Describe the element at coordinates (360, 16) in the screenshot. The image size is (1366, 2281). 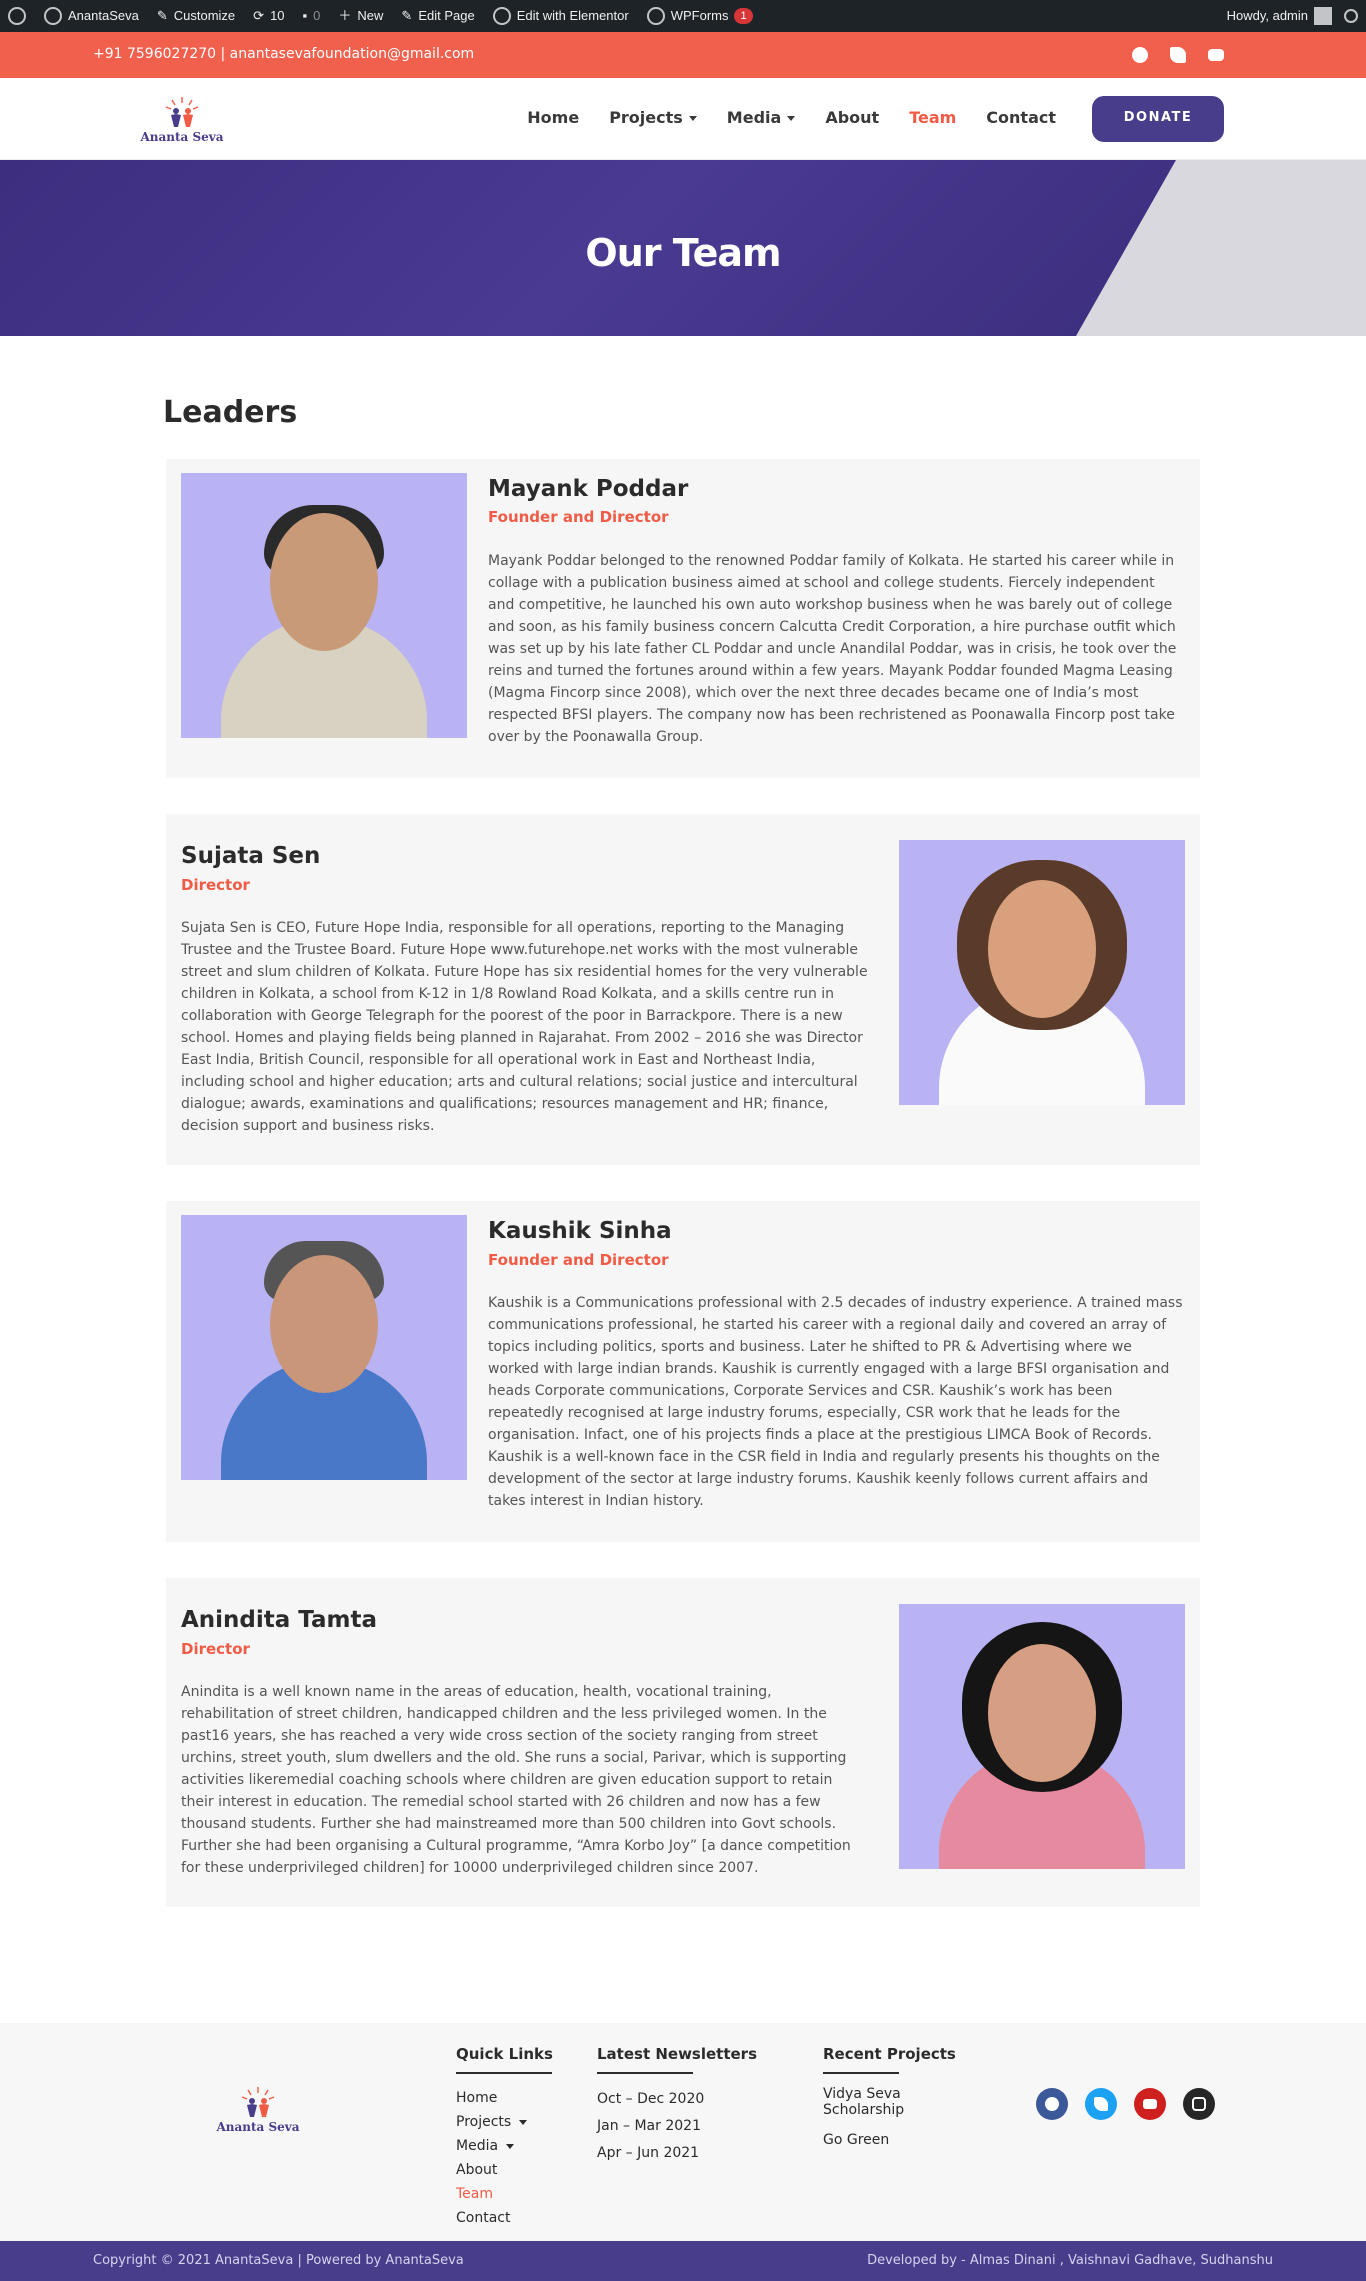
I see `admin-new-link: ＋ New` at that location.